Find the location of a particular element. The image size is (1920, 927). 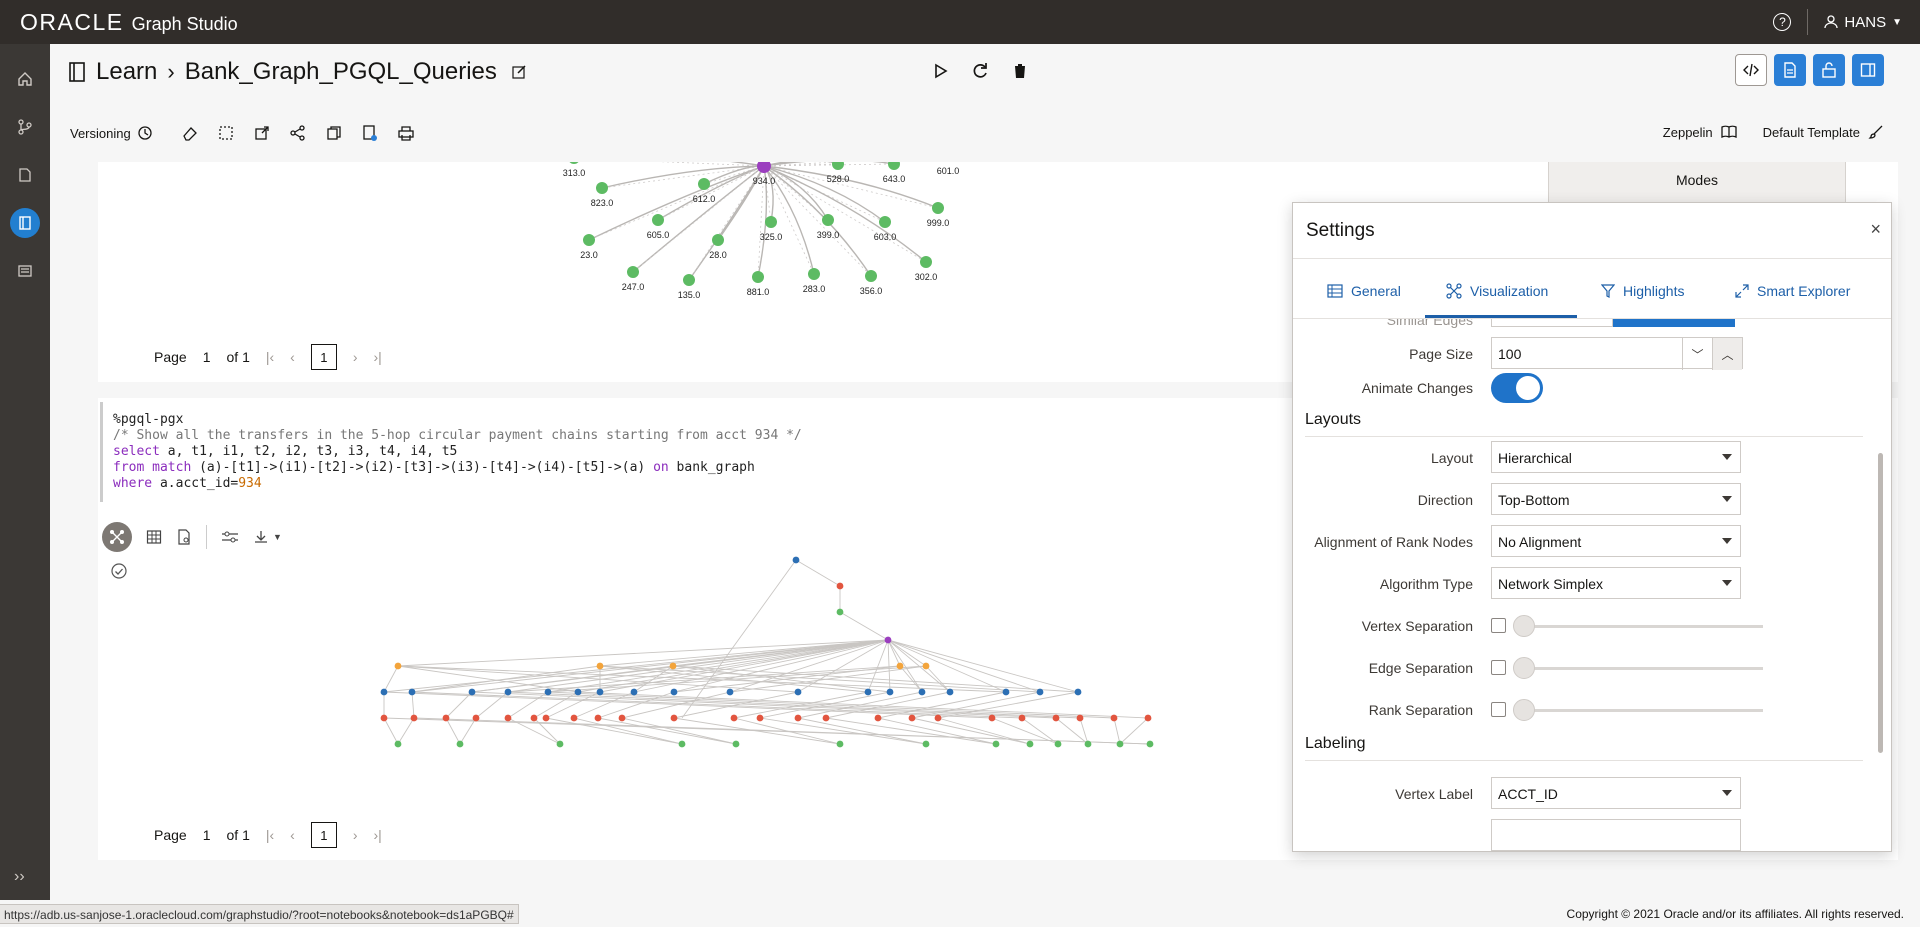

check-circle-icon is located at coordinates (119, 571).